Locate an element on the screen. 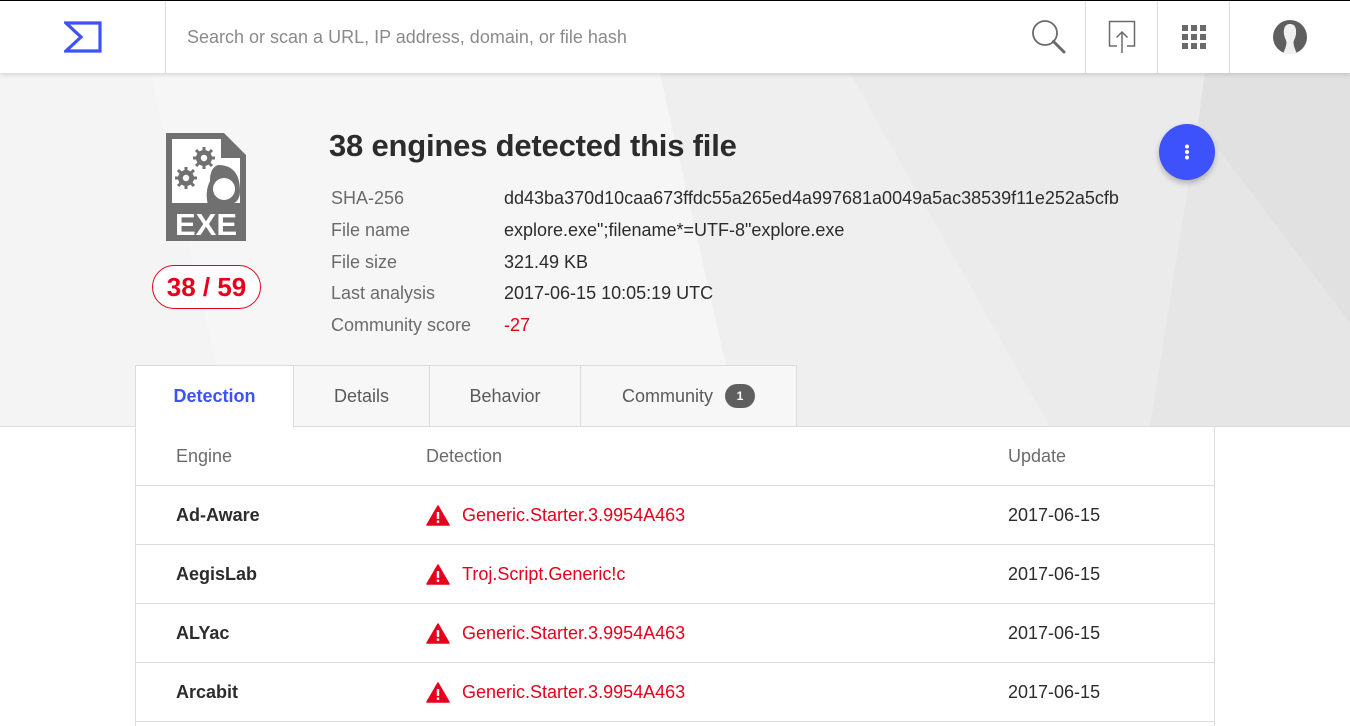 The width and height of the screenshot is (1350, 726). tab-community: Community 1 is located at coordinates (689, 396).